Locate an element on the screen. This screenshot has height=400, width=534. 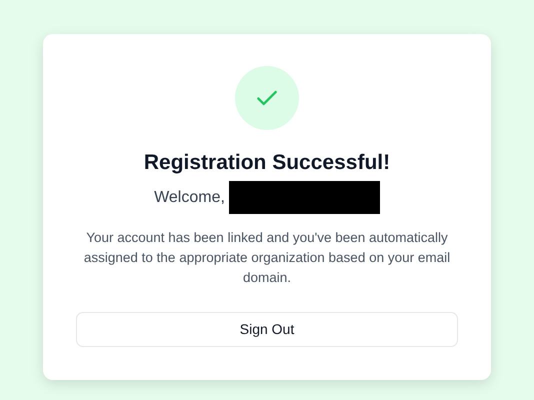
account-message: Your account has been linked and you've been automatically assigned to the appropriate organization based on your email domain. is located at coordinates (267, 258).